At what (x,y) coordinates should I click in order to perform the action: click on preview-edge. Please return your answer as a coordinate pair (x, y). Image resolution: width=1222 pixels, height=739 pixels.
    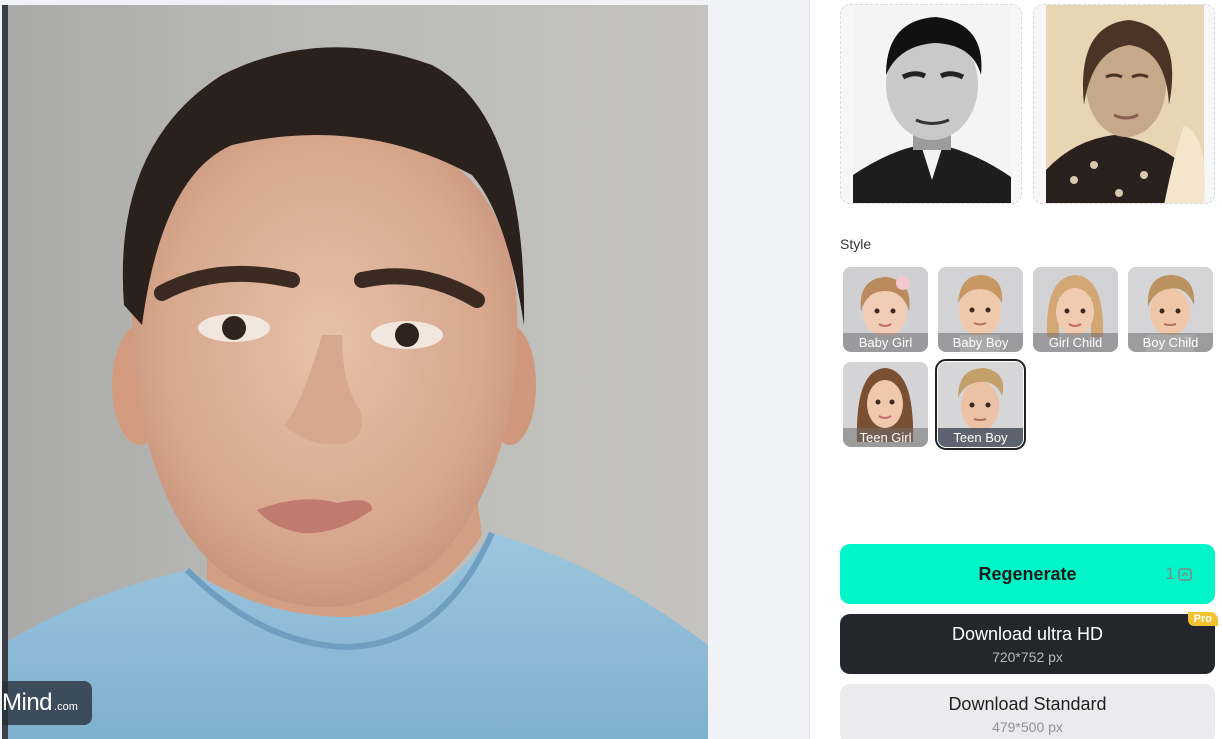
    Looking at the image, I should click on (5, 372).